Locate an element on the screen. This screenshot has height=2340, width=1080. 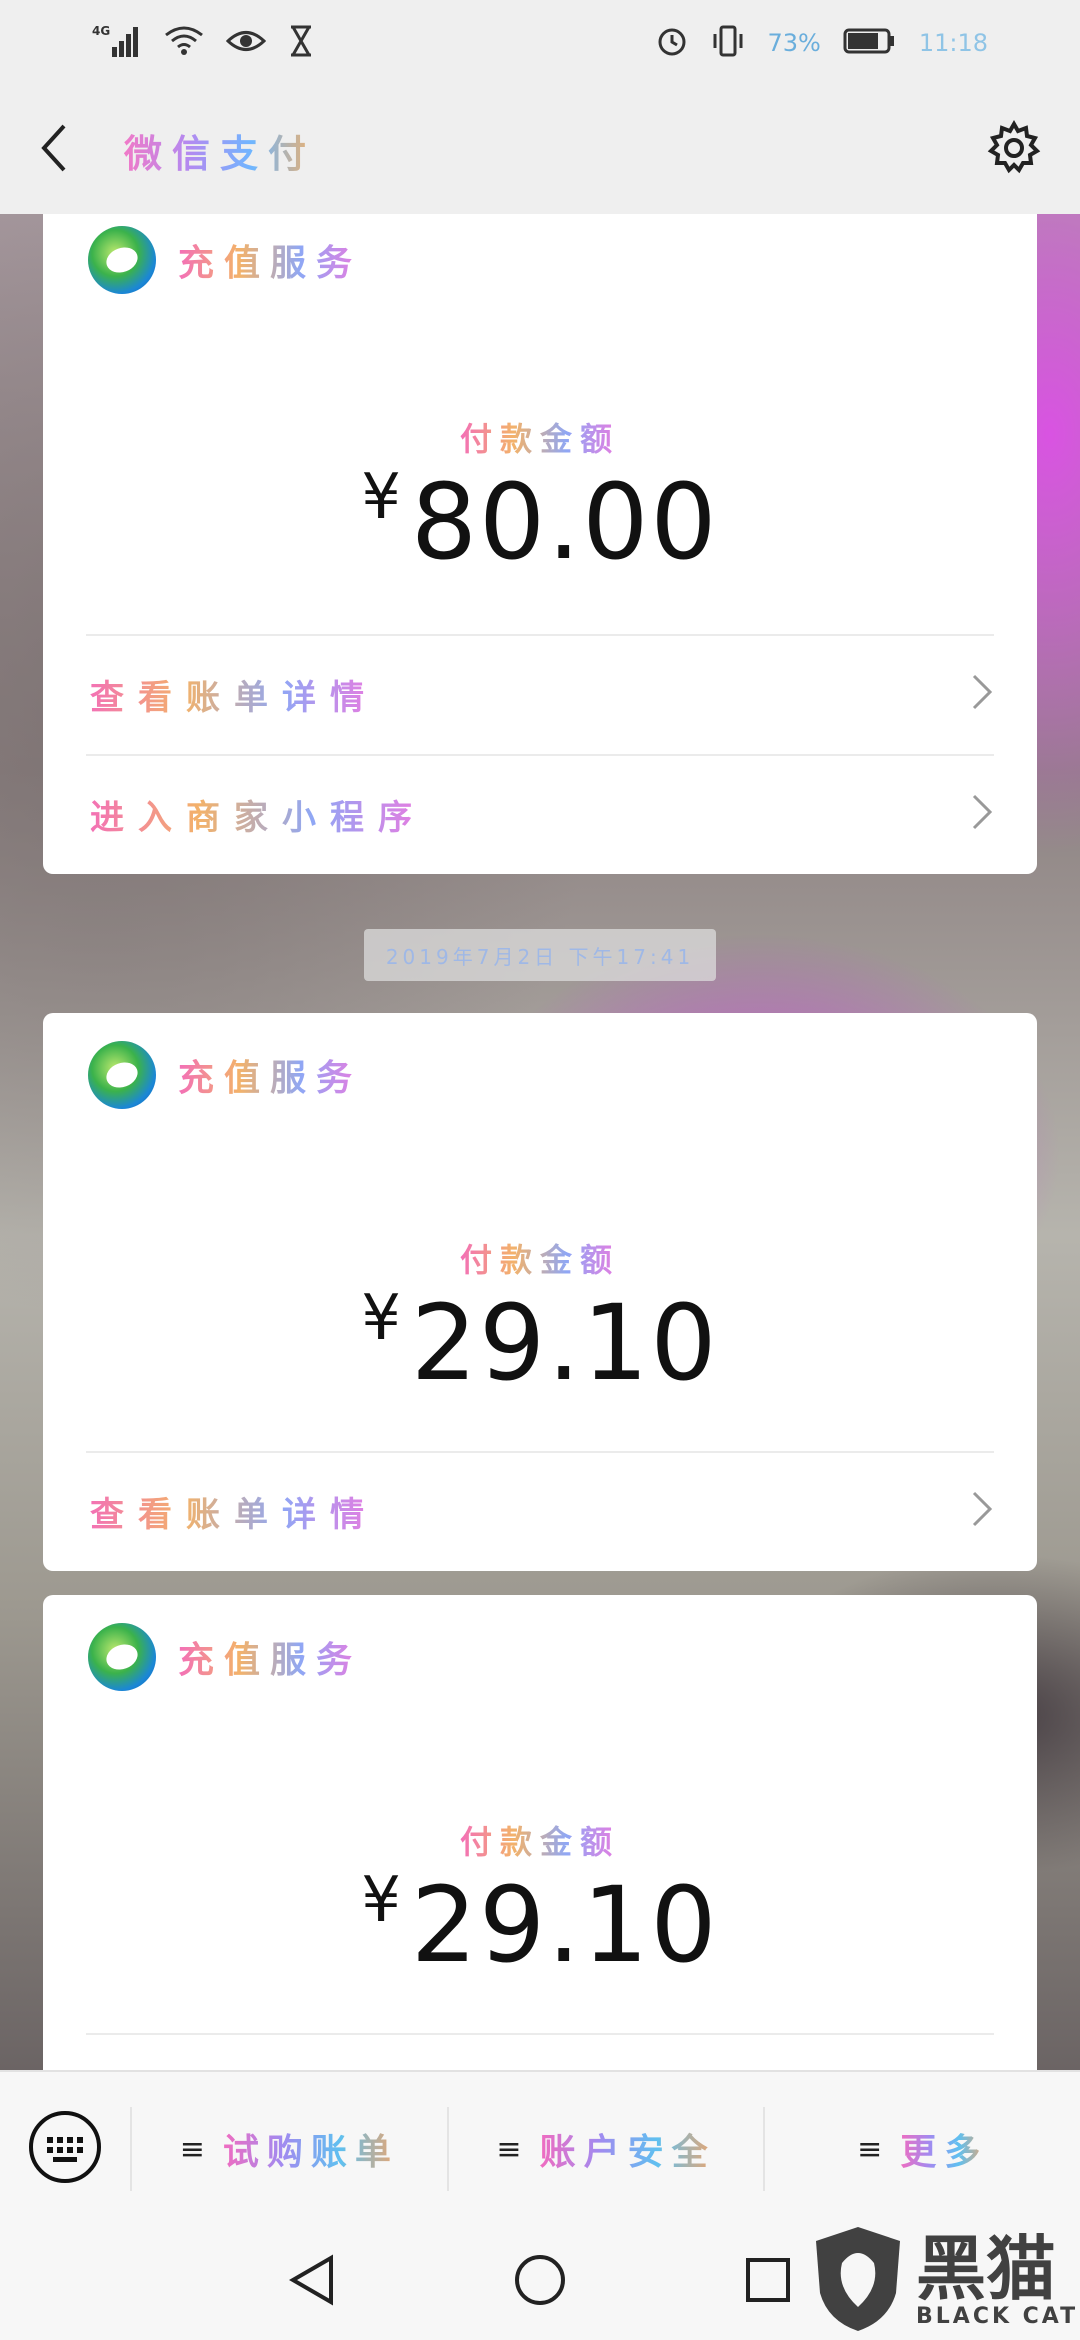
message-timestamp: 2019年7月2日 下午17:41 is located at coordinates (540, 955).